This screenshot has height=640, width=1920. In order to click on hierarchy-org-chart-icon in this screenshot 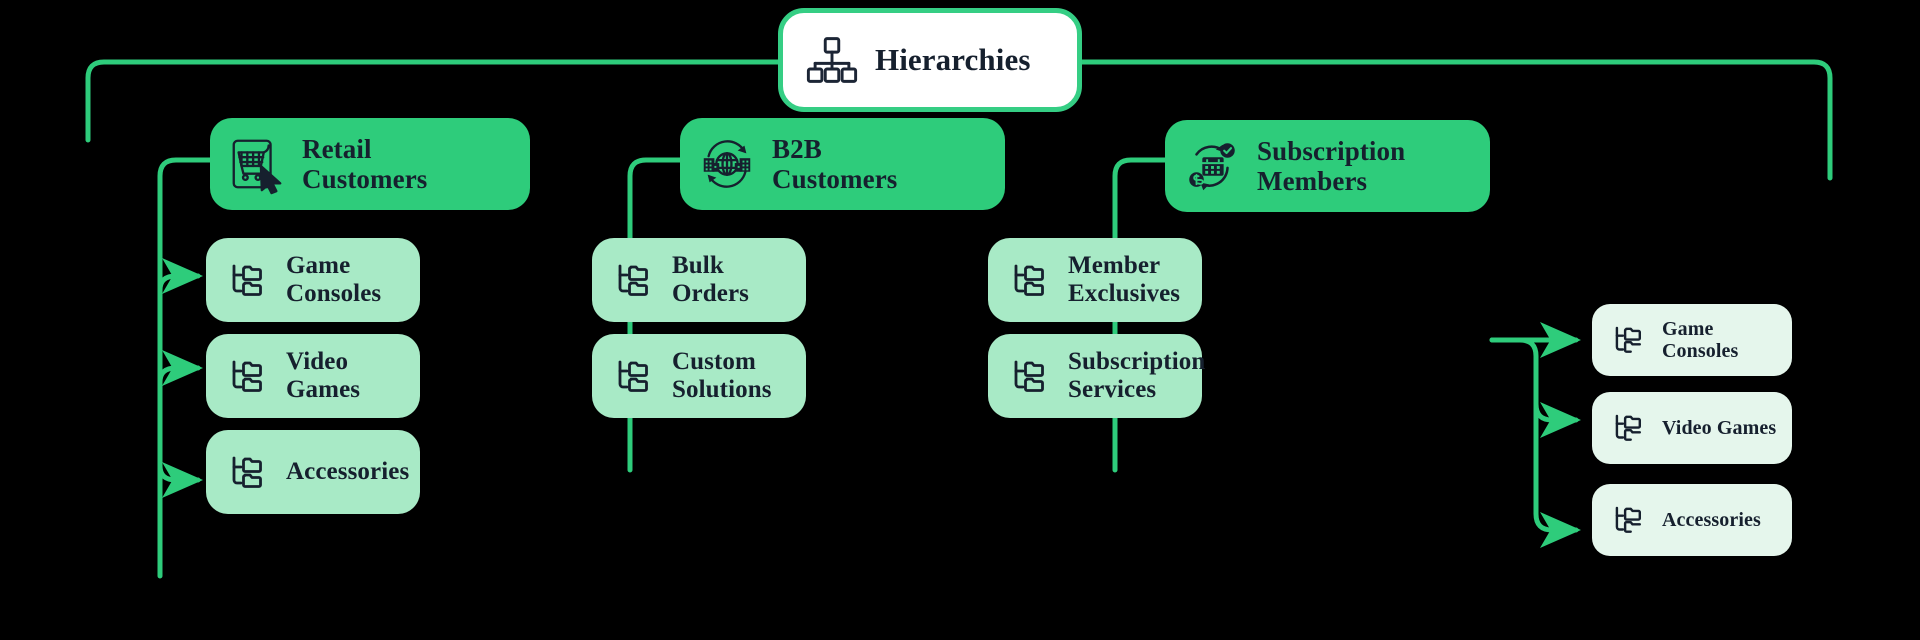, I will do `click(832, 60)`.